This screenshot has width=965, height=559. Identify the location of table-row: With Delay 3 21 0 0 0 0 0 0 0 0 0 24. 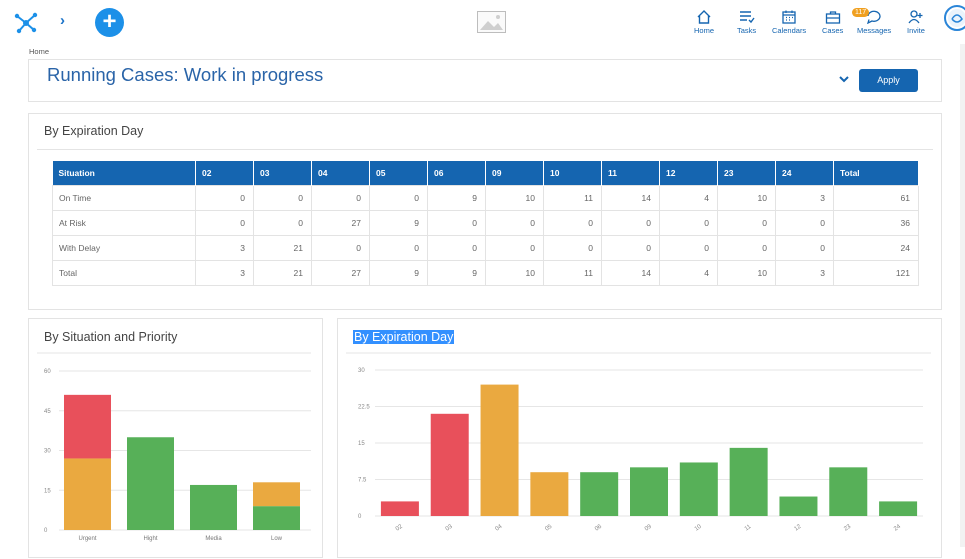
(485, 247).